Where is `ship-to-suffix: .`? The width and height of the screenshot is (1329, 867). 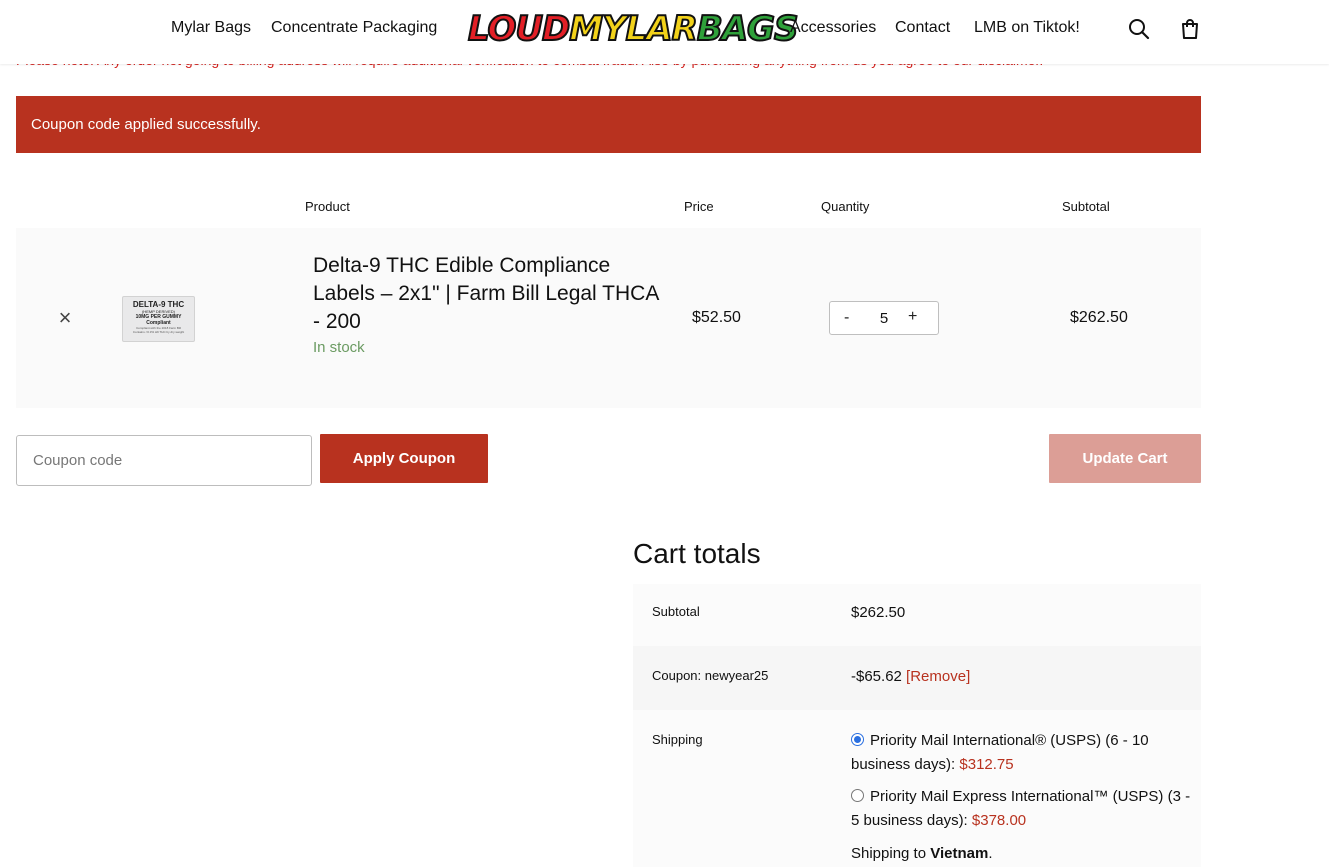 ship-to-suffix: . is located at coordinates (990, 853).